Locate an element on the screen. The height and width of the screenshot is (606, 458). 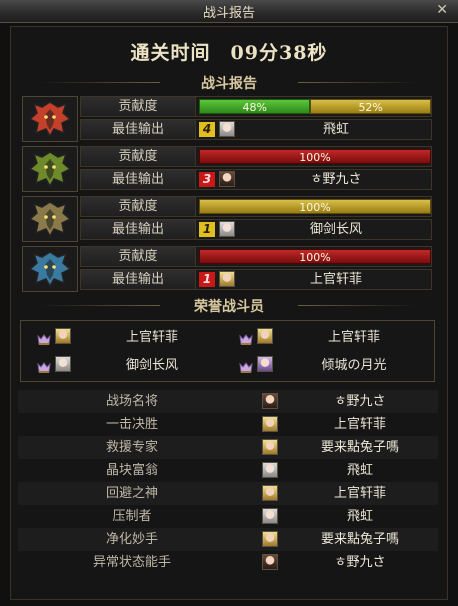
team-row: 贡献度 48% 52% 最佳输出 4 飛虹 is located at coordinates (228, 119).